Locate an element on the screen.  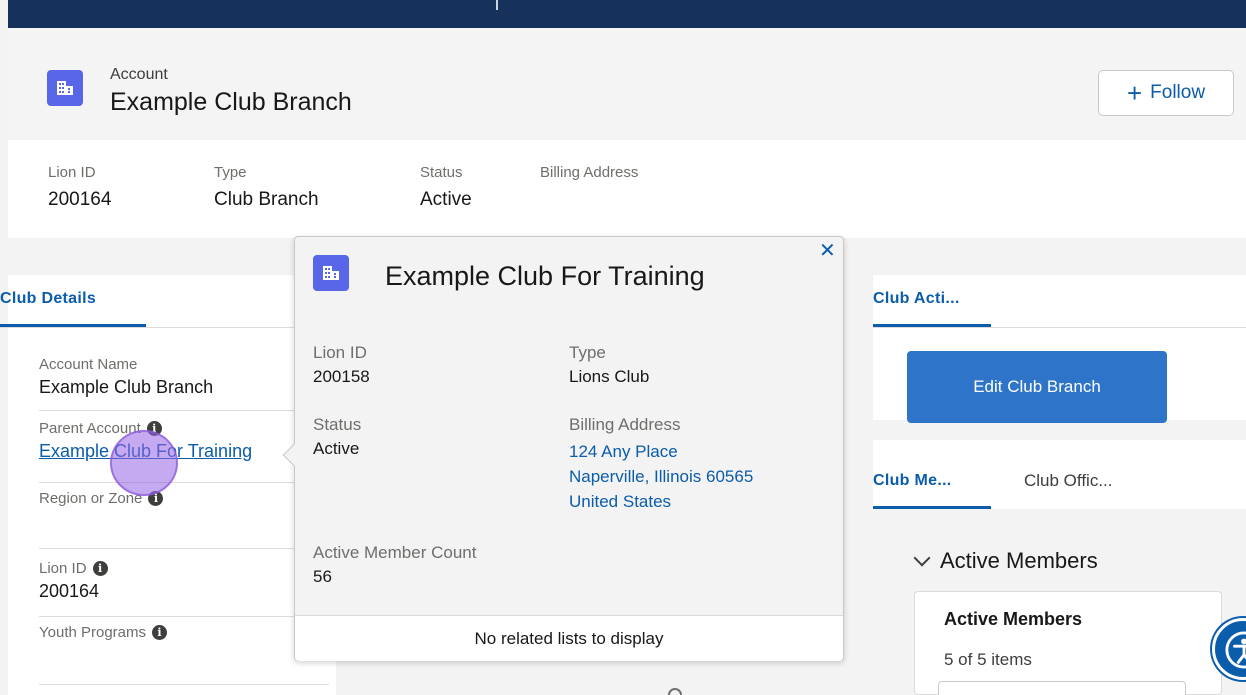
page-title: Example Club Branch is located at coordinates (231, 102).